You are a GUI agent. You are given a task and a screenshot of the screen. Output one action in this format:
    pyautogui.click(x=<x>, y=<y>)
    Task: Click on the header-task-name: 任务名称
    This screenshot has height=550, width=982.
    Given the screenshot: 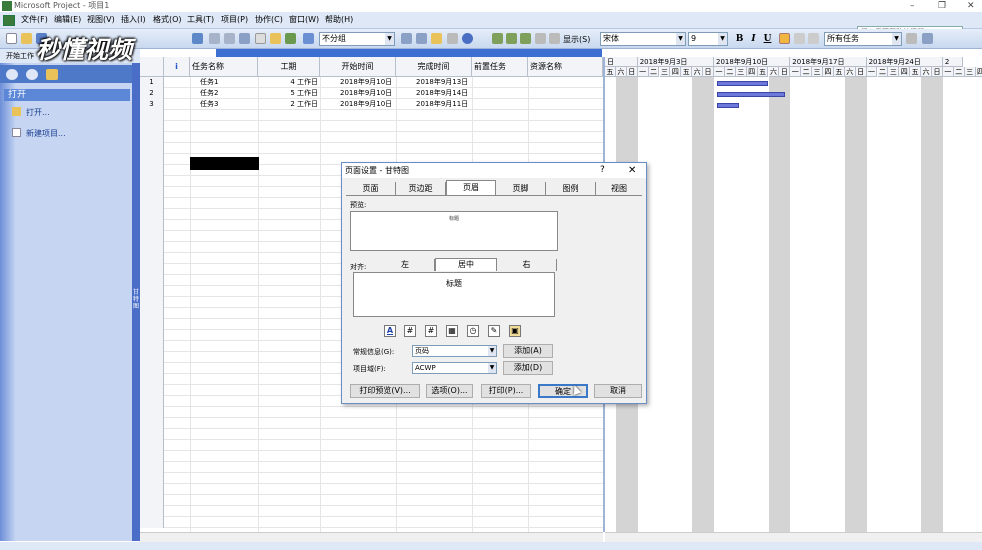 What is the action you would take?
    pyautogui.click(x=224, y=67)
    